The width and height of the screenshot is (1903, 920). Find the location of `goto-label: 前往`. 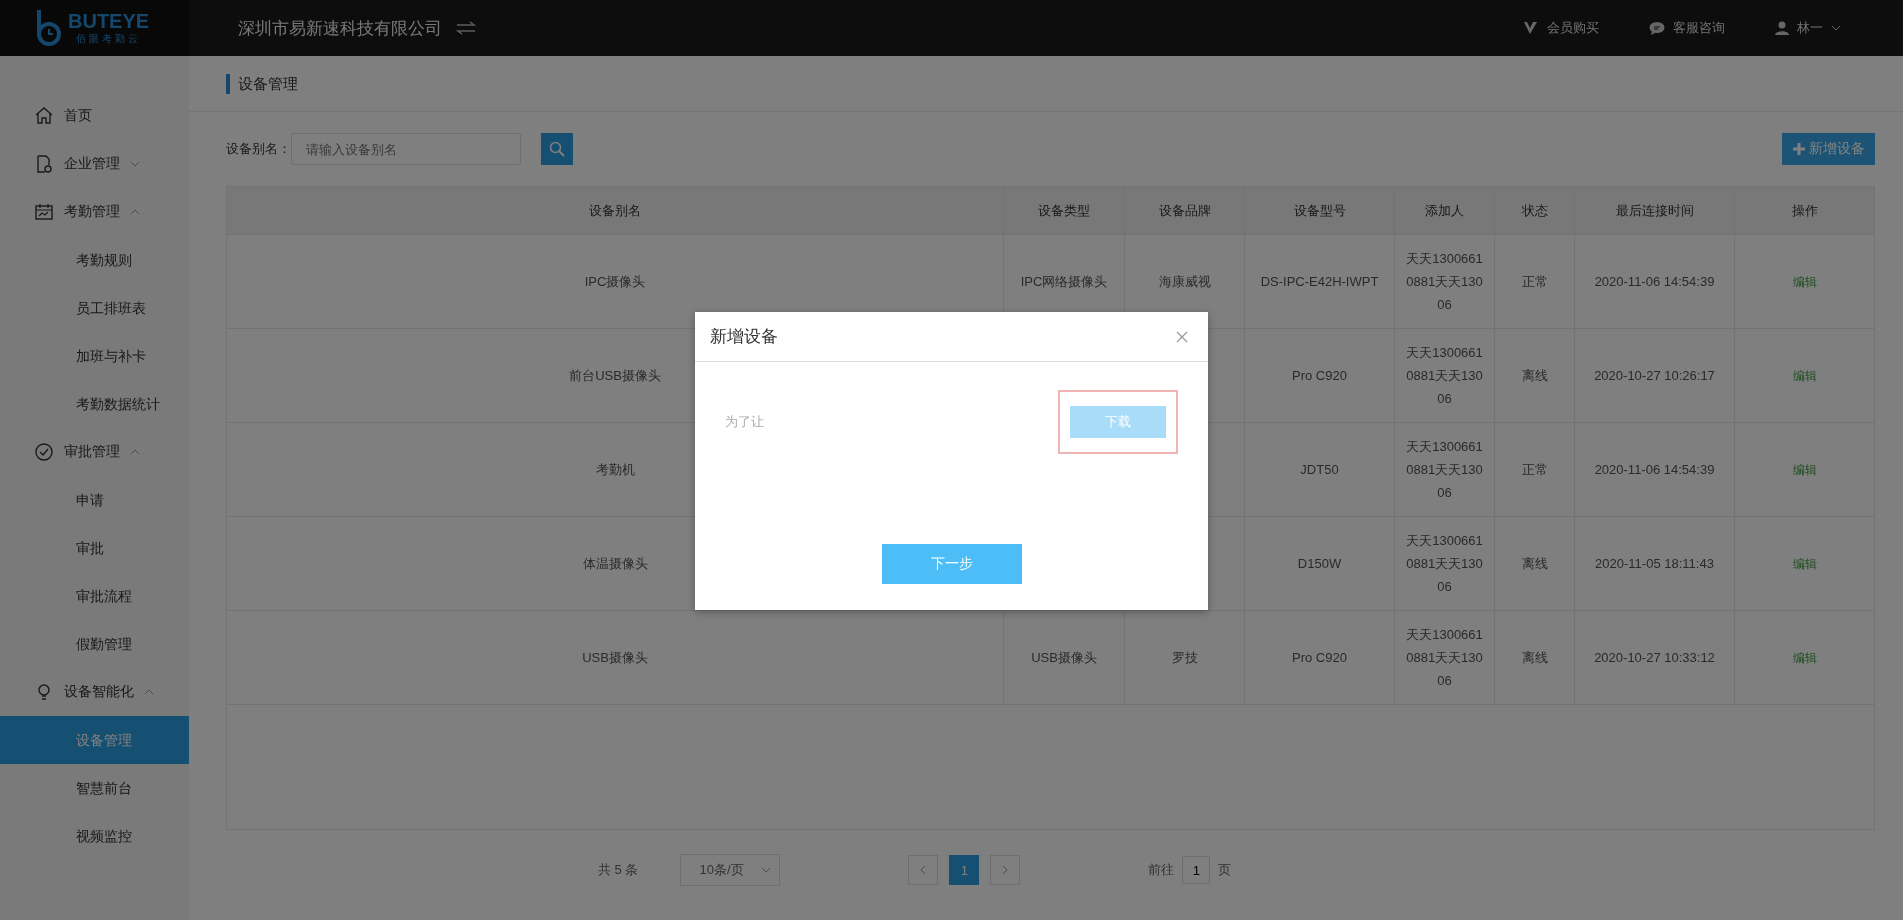

goto-label: 前往 is located at coordinates (1161, 870).